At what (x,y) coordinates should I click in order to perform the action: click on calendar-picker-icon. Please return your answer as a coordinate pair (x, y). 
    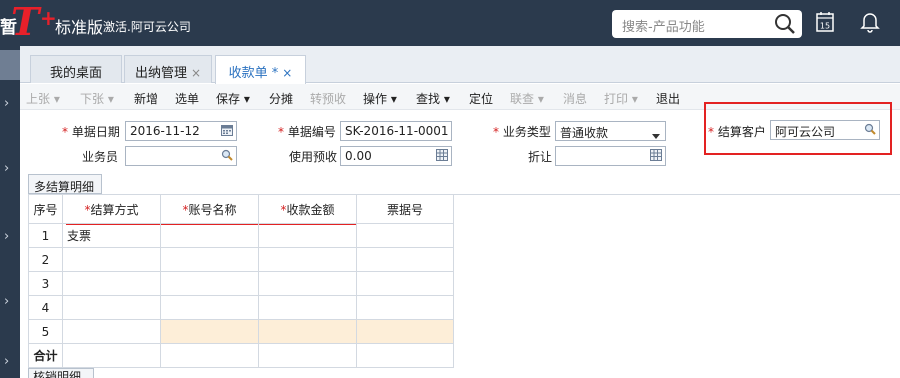
    Looking at the image, I should click on (227, 131).